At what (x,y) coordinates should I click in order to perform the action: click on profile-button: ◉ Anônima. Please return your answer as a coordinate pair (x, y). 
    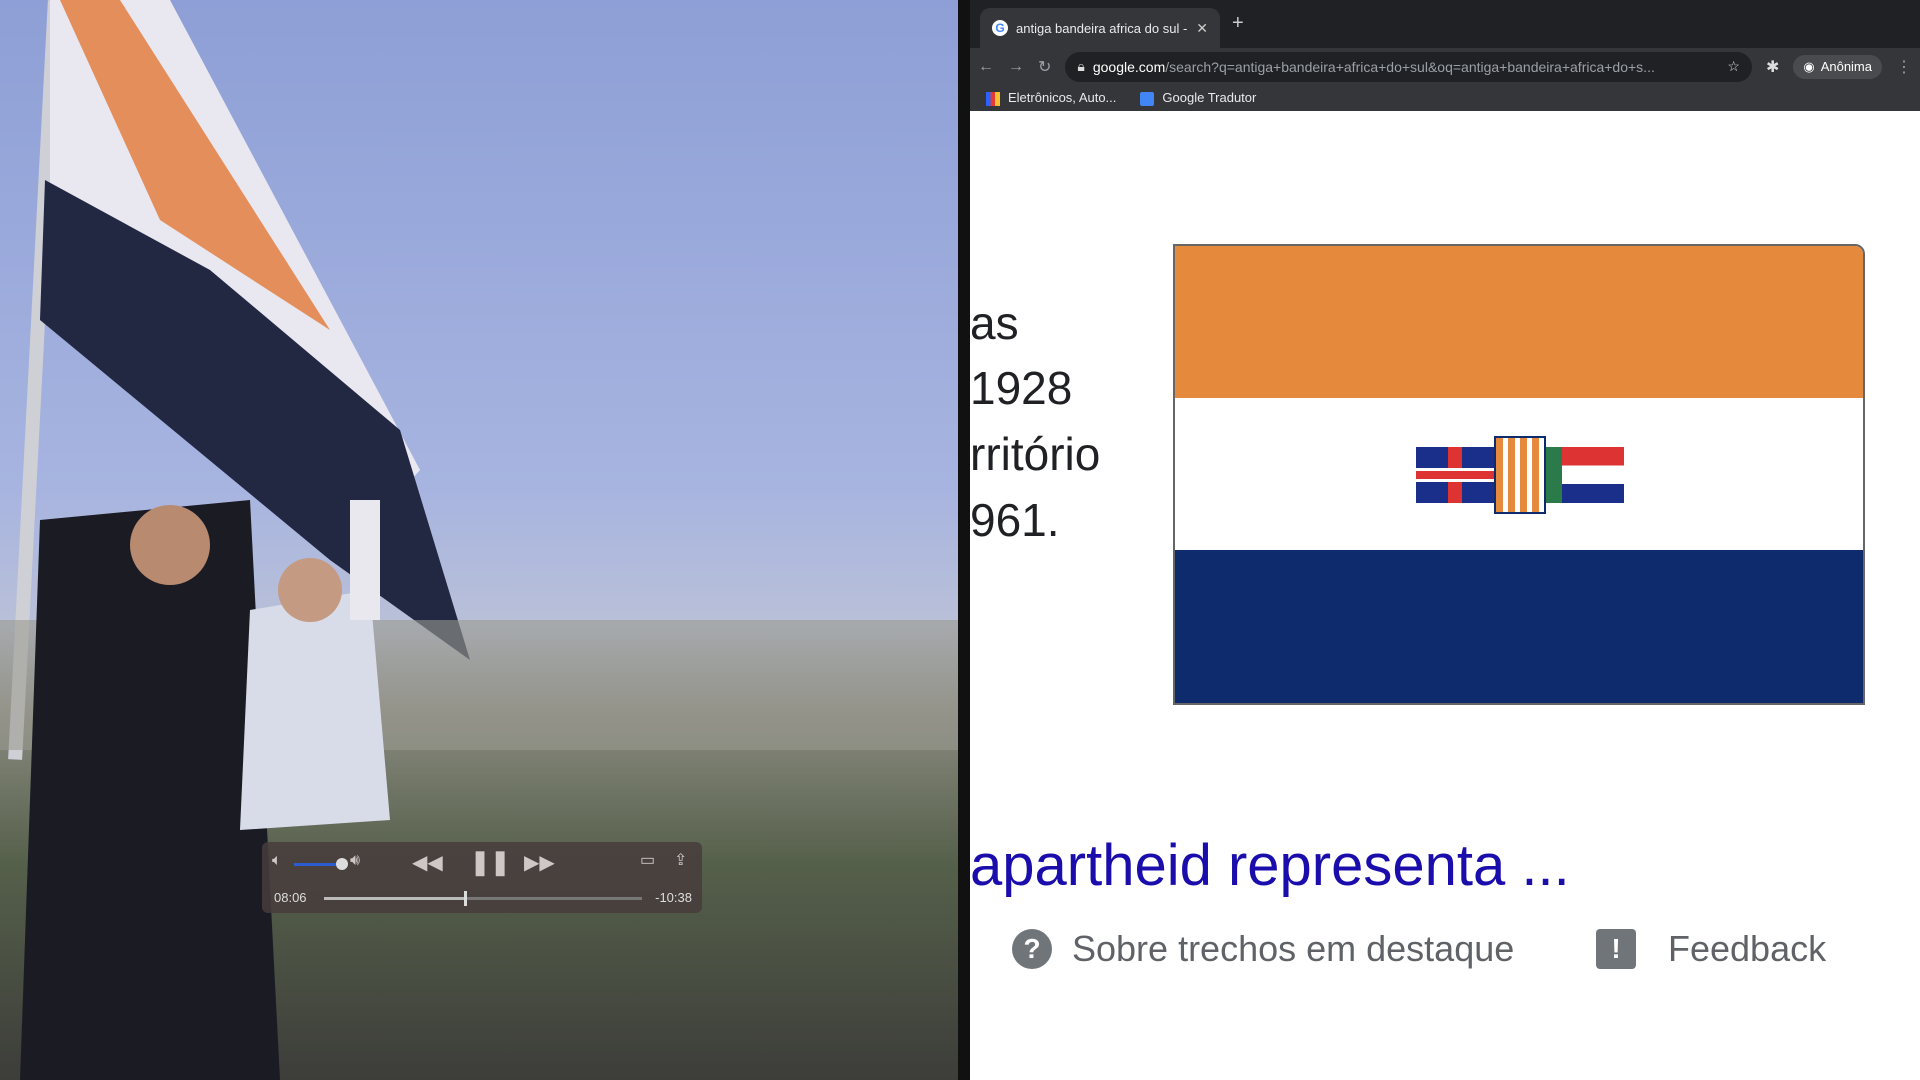
    Looking at the image, I should click on (1837, 66).